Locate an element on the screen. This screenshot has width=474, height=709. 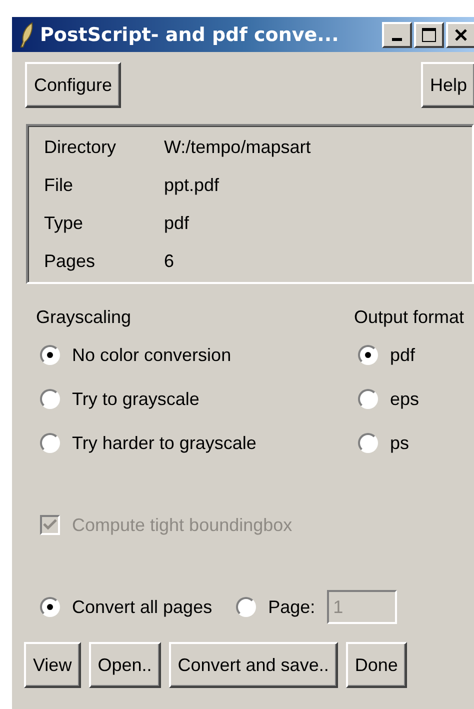
radio-option: Convert all pages is located at coordinates (126, 607).